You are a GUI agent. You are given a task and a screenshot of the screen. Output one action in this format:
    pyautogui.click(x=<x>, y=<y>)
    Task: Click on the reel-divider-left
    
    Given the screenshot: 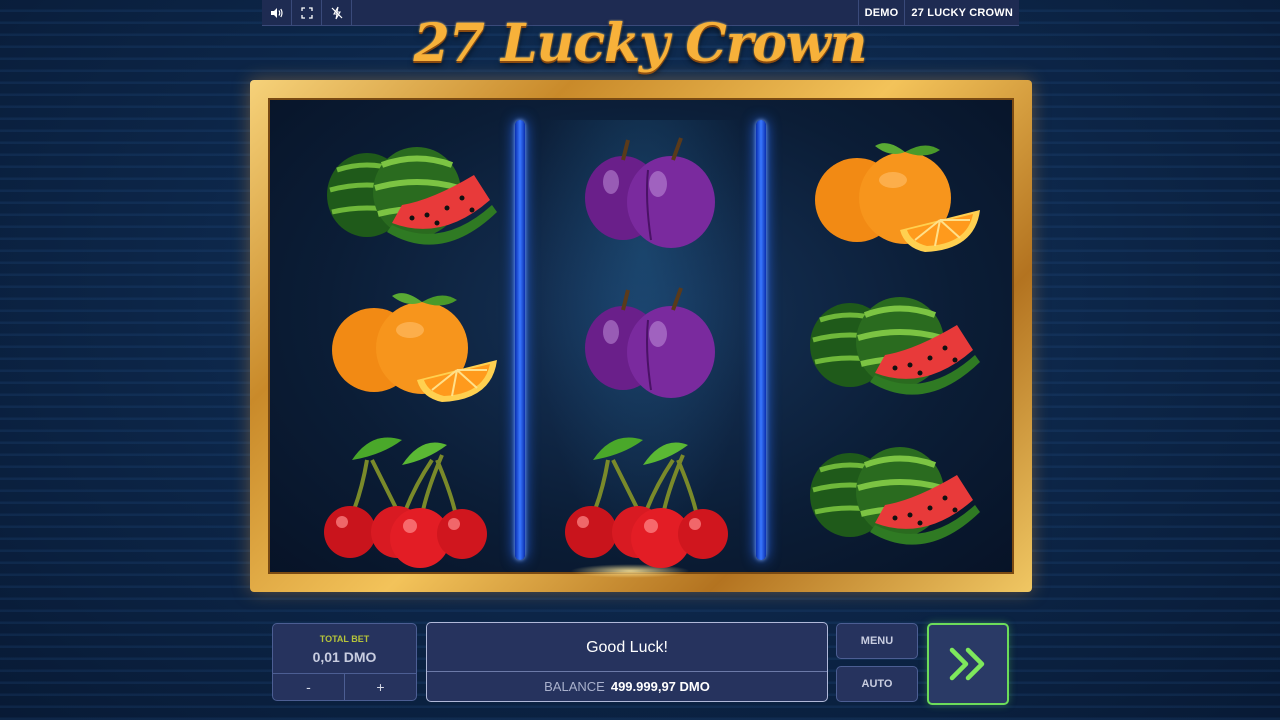 What is the action you would take?
    pyautogui.click(x=520, y=340)
    